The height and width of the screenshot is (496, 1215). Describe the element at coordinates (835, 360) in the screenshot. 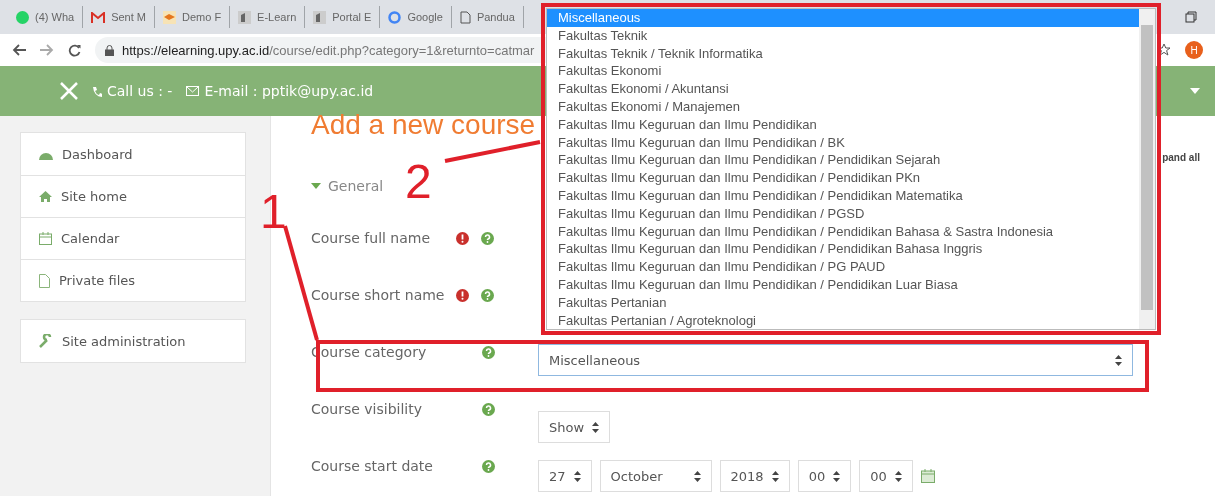

I see `select-field: Miscellaneous` at that location.